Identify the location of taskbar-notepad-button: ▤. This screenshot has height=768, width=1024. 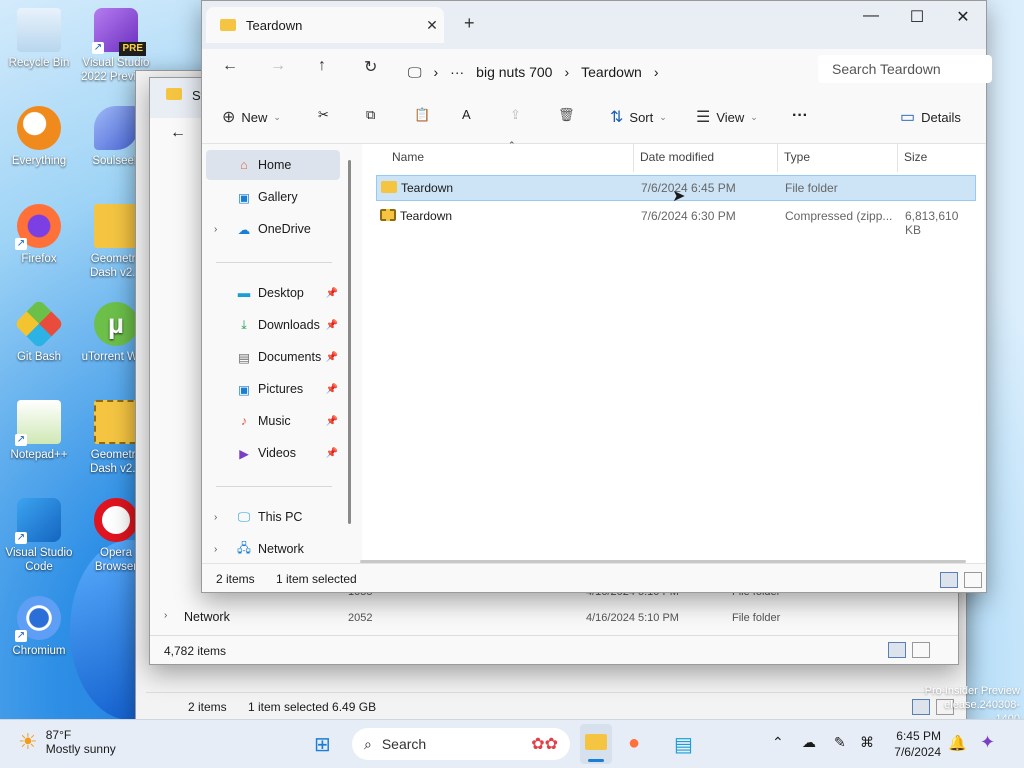
(683, 744).